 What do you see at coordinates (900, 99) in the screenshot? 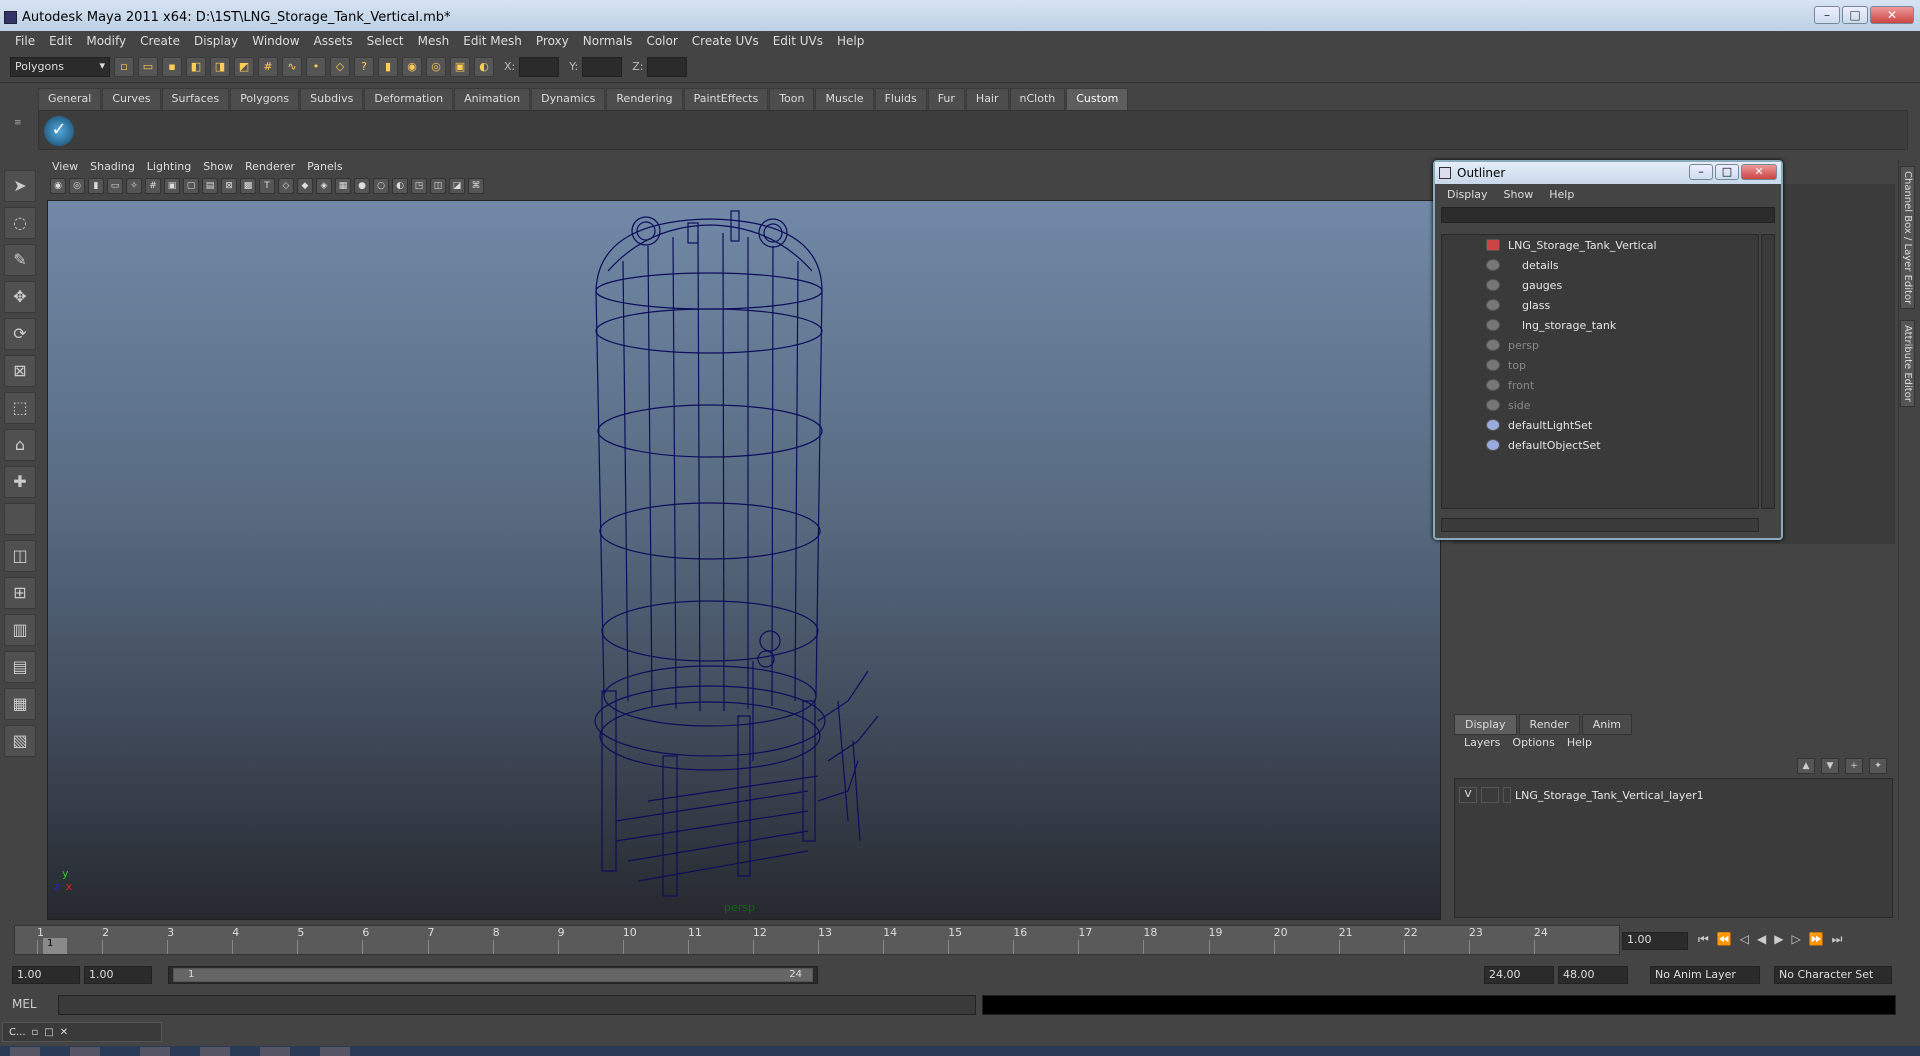
I see `shelf-tab-fluids: Fluids` at bounding box center [900, 99].